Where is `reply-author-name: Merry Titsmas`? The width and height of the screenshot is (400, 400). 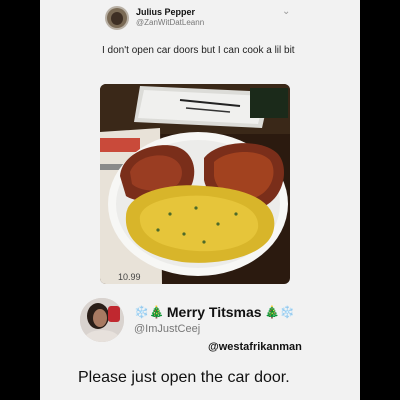 reply-author-name: Merry Titsmas is located at coordinates (214, 312).